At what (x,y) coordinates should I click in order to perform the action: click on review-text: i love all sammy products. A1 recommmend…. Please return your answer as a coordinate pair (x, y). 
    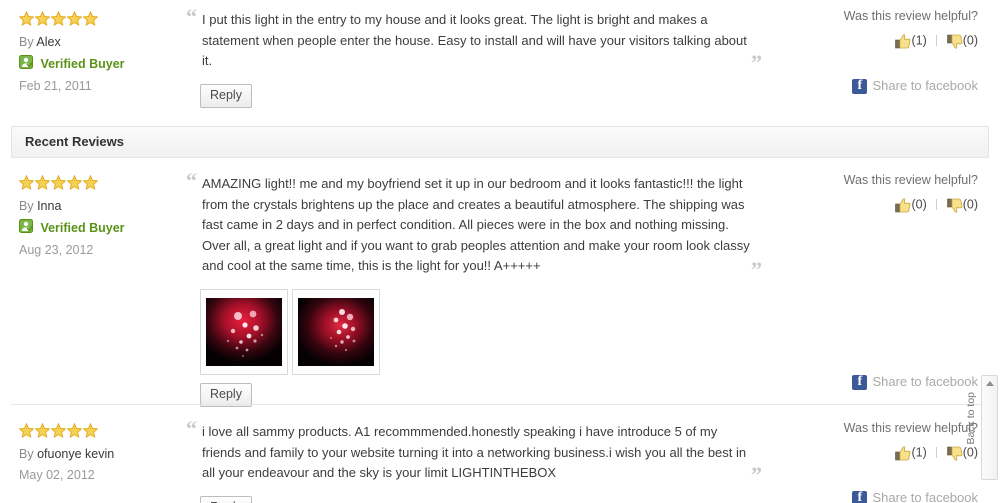
    Looking at the image, I should click on (474, 452).